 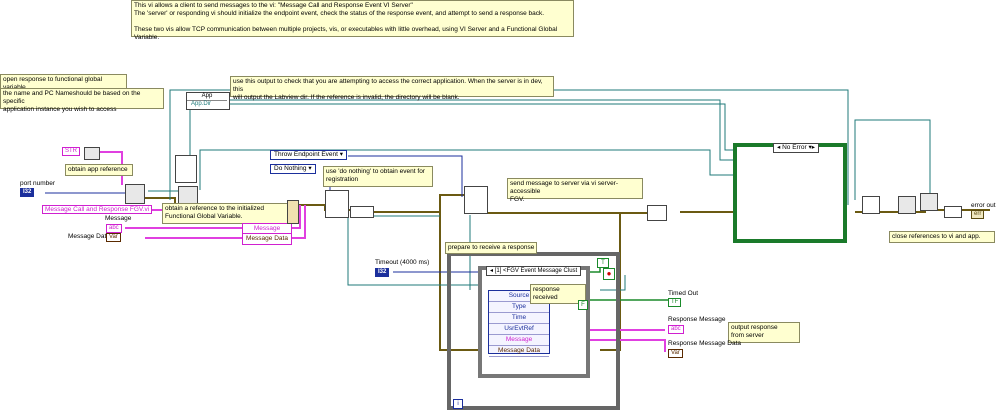 I want to click on message-data-terminal: Var, so click(x=113, y=237).